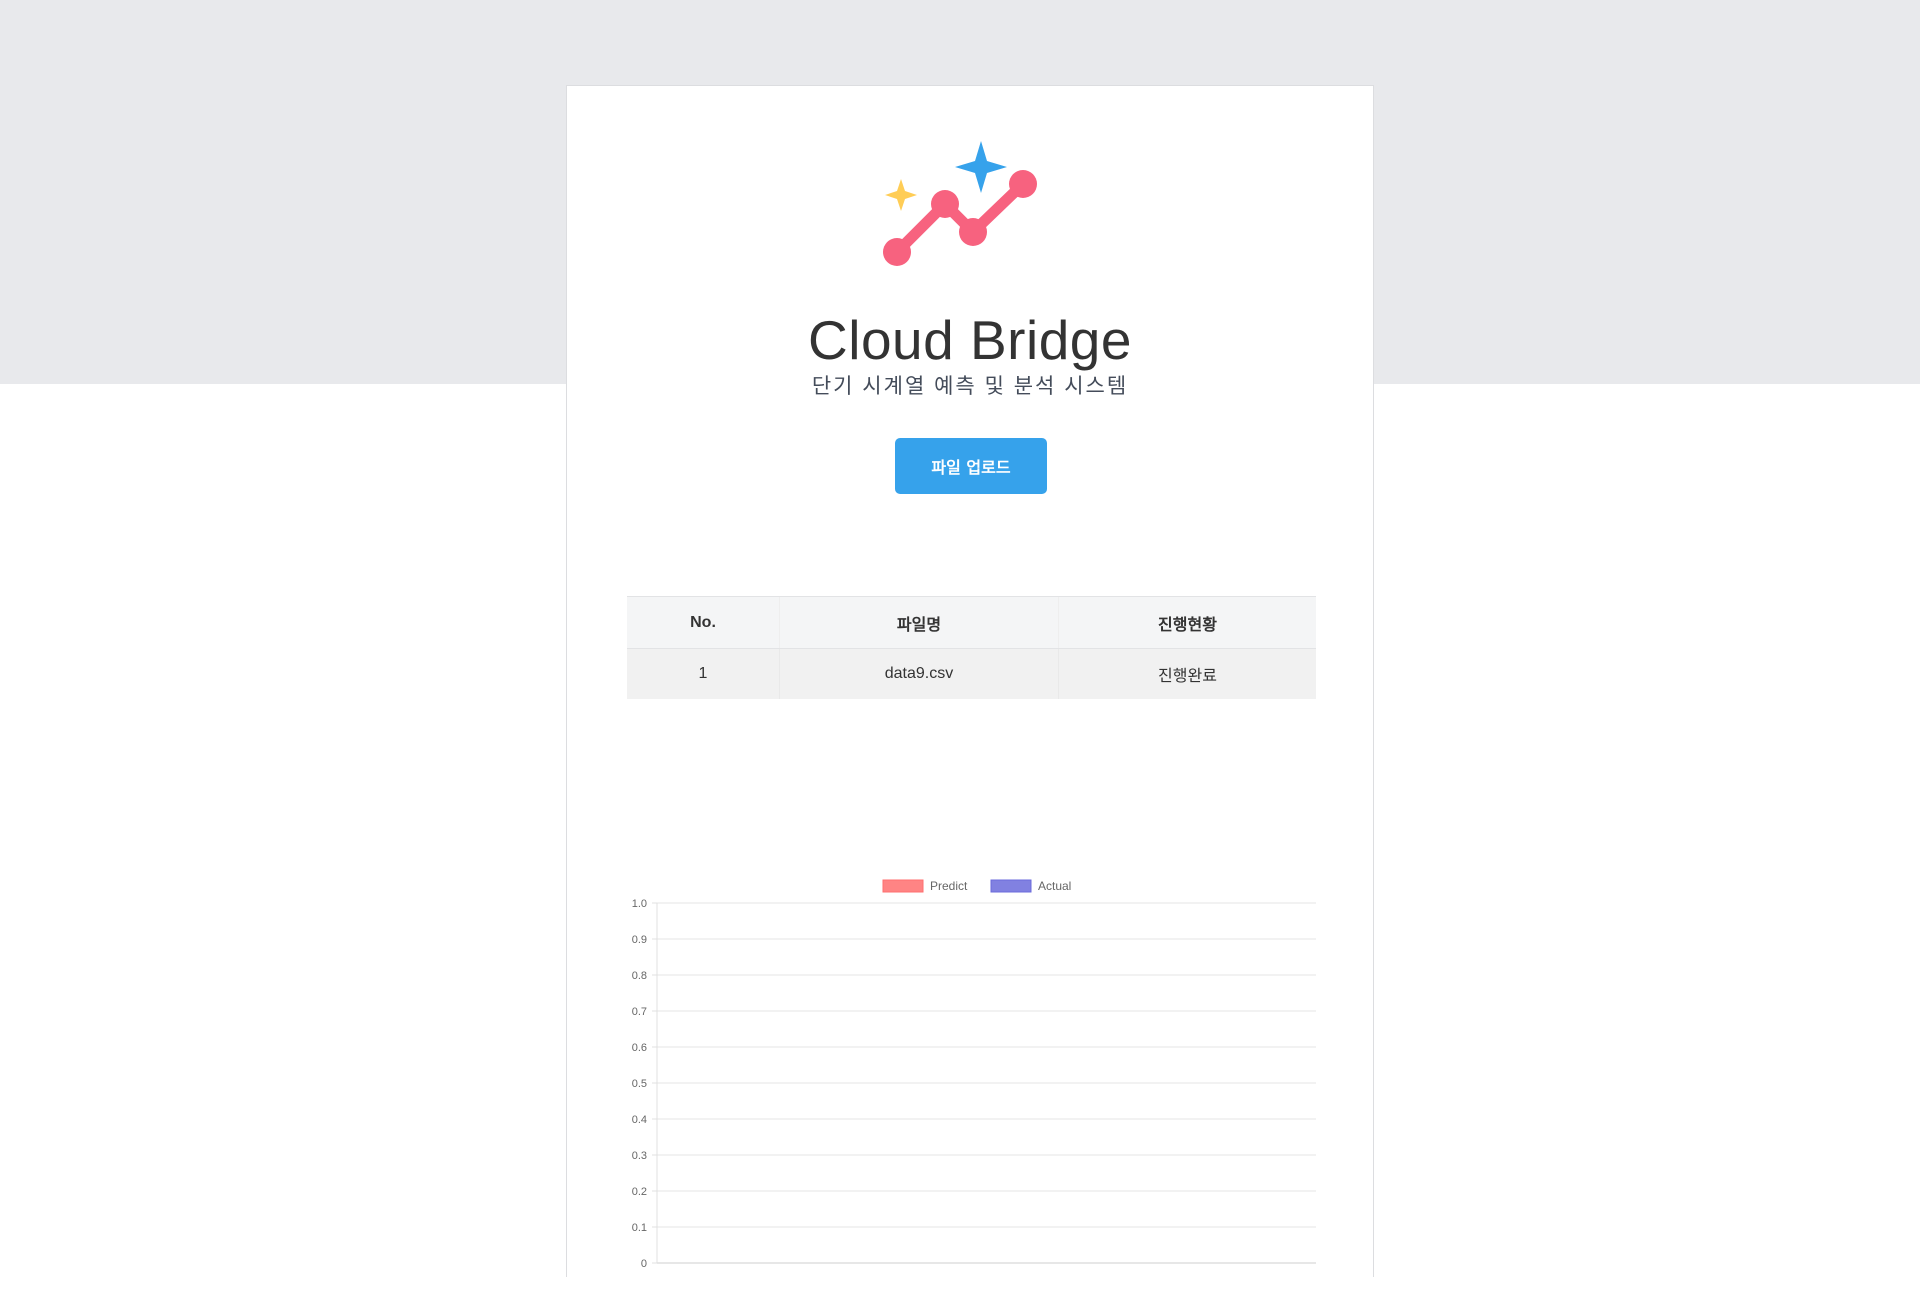 This screenshot has width=1920, height=1291. I want to click on chart-legend: Predict Actual, so click(976, 886).